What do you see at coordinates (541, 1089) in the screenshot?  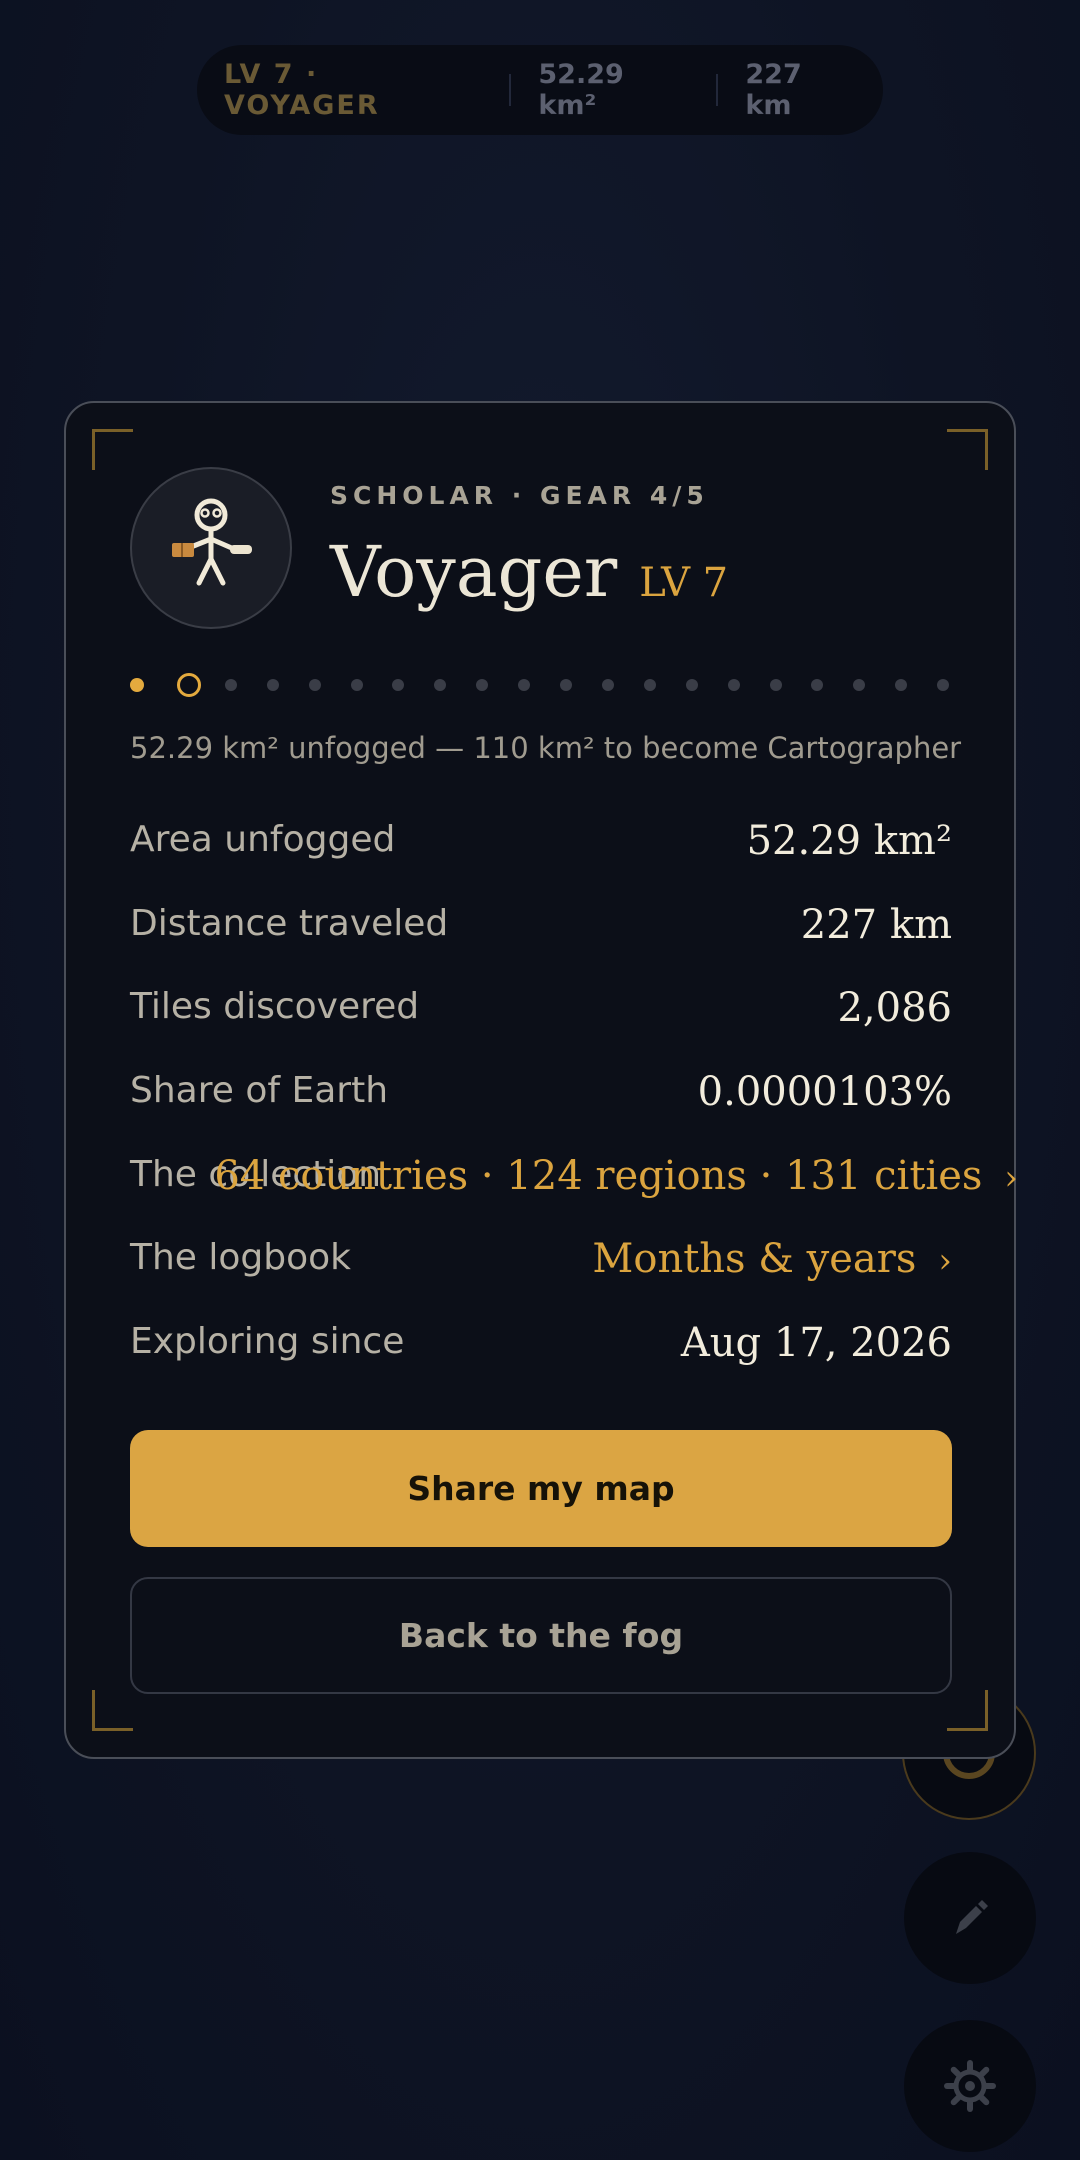 I see `stat-share-of-earth: Share of Earth 0.0000103%` at bounding box center [541, 1089].